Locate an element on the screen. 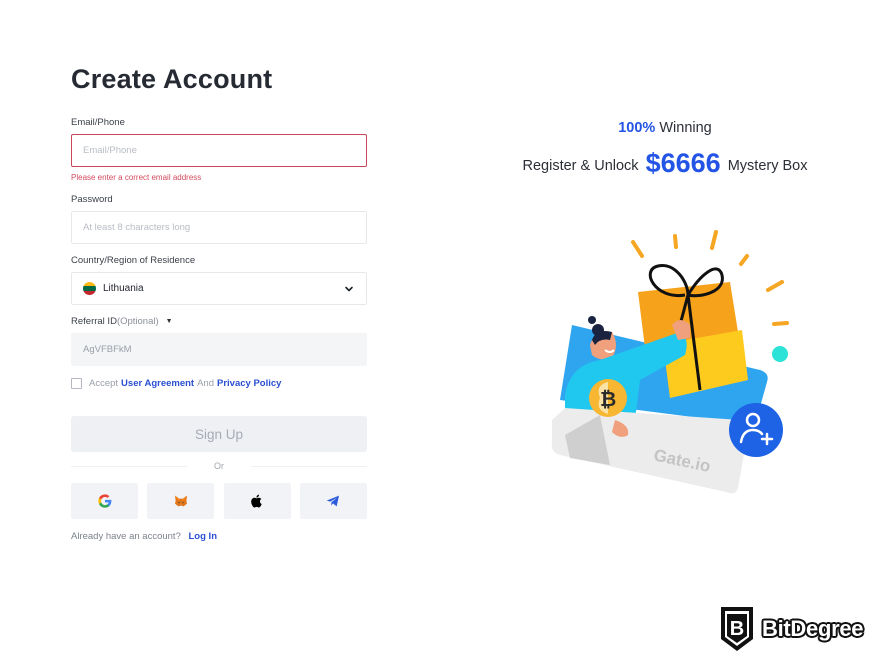 The height and width of the screenshot is (658, 880). login-prompt-text: Already have an account? is located at coordinates (126, 536).